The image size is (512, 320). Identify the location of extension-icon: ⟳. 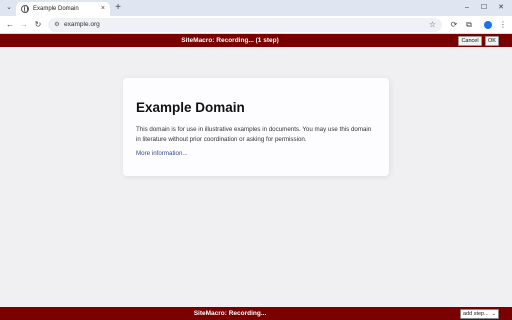
(454, 25).